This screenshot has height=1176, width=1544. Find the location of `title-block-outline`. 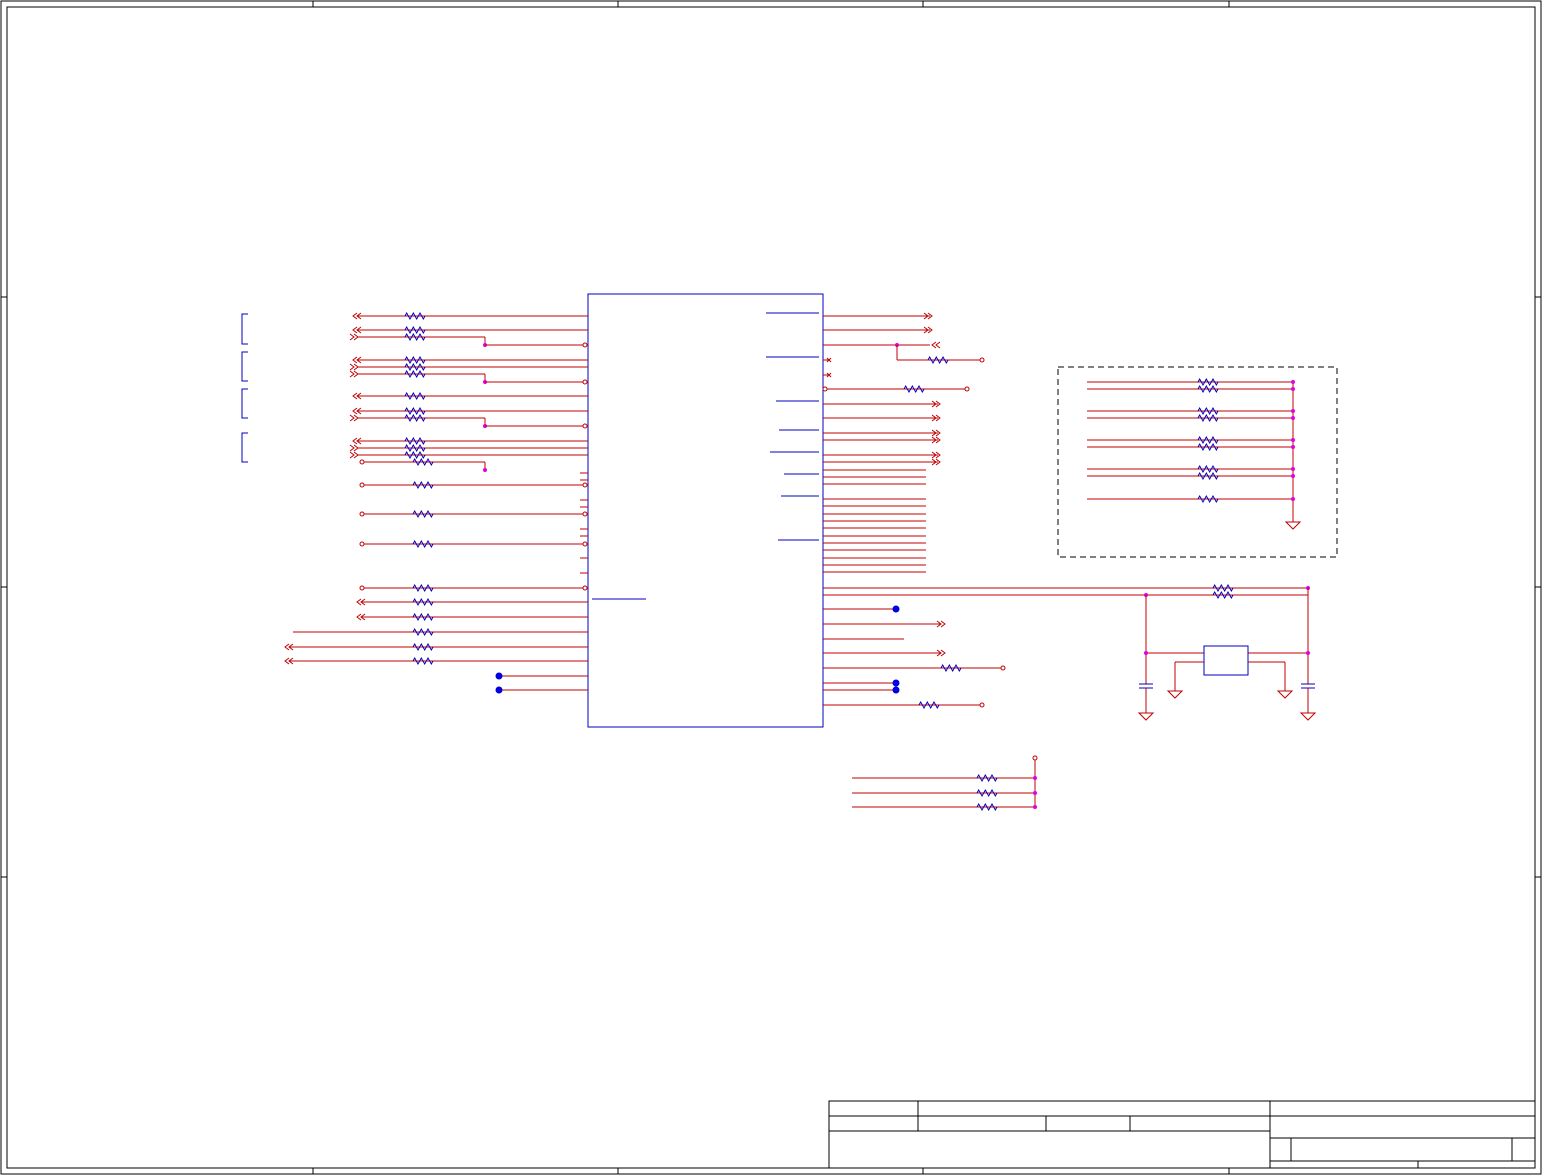

title-block-outline is located at coordinates (1182, 1134).